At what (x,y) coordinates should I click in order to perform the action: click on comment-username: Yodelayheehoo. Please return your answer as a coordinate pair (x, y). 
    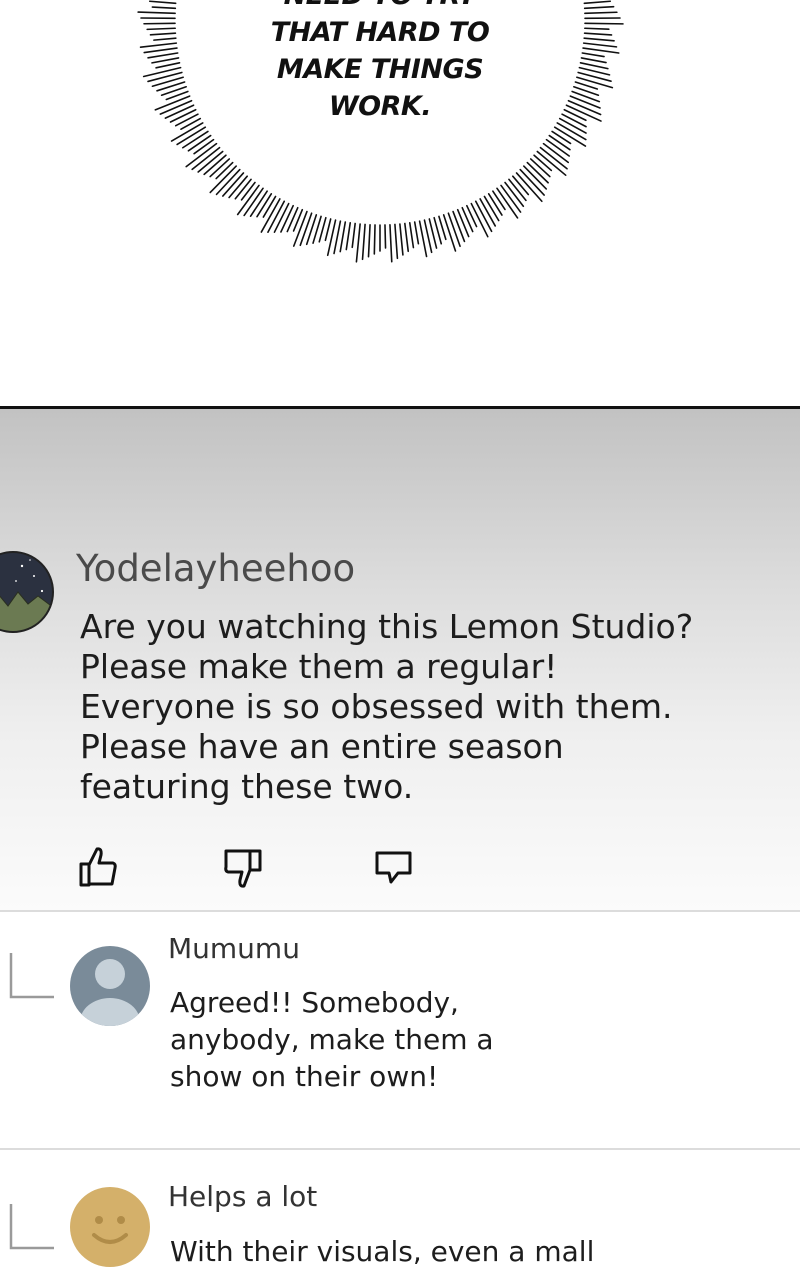
    Looking at the image, I should click on (215, 568).